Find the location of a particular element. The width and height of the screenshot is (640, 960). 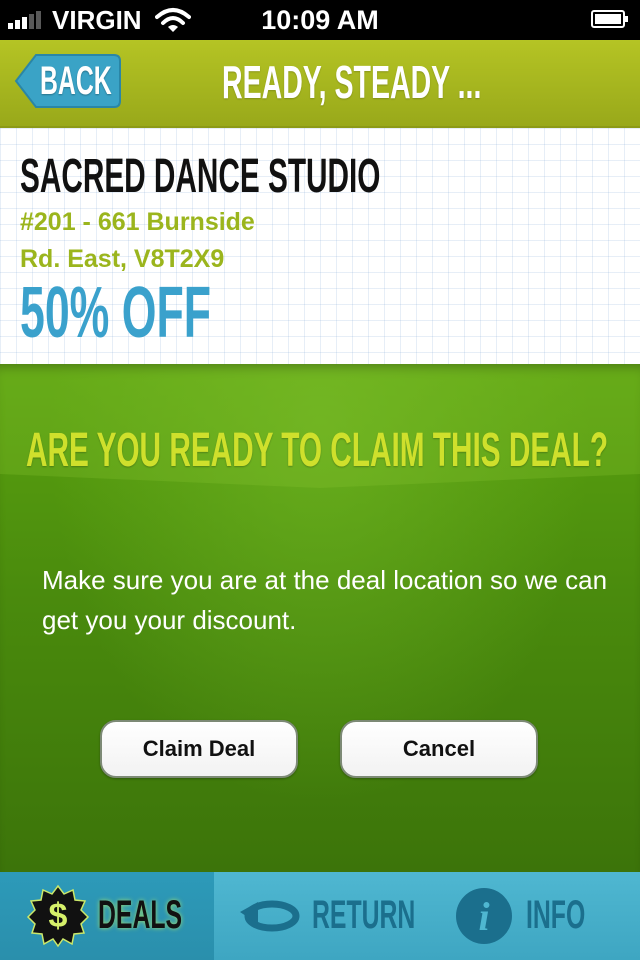

tab-return: RETURN is located at coordinates (321, 916).